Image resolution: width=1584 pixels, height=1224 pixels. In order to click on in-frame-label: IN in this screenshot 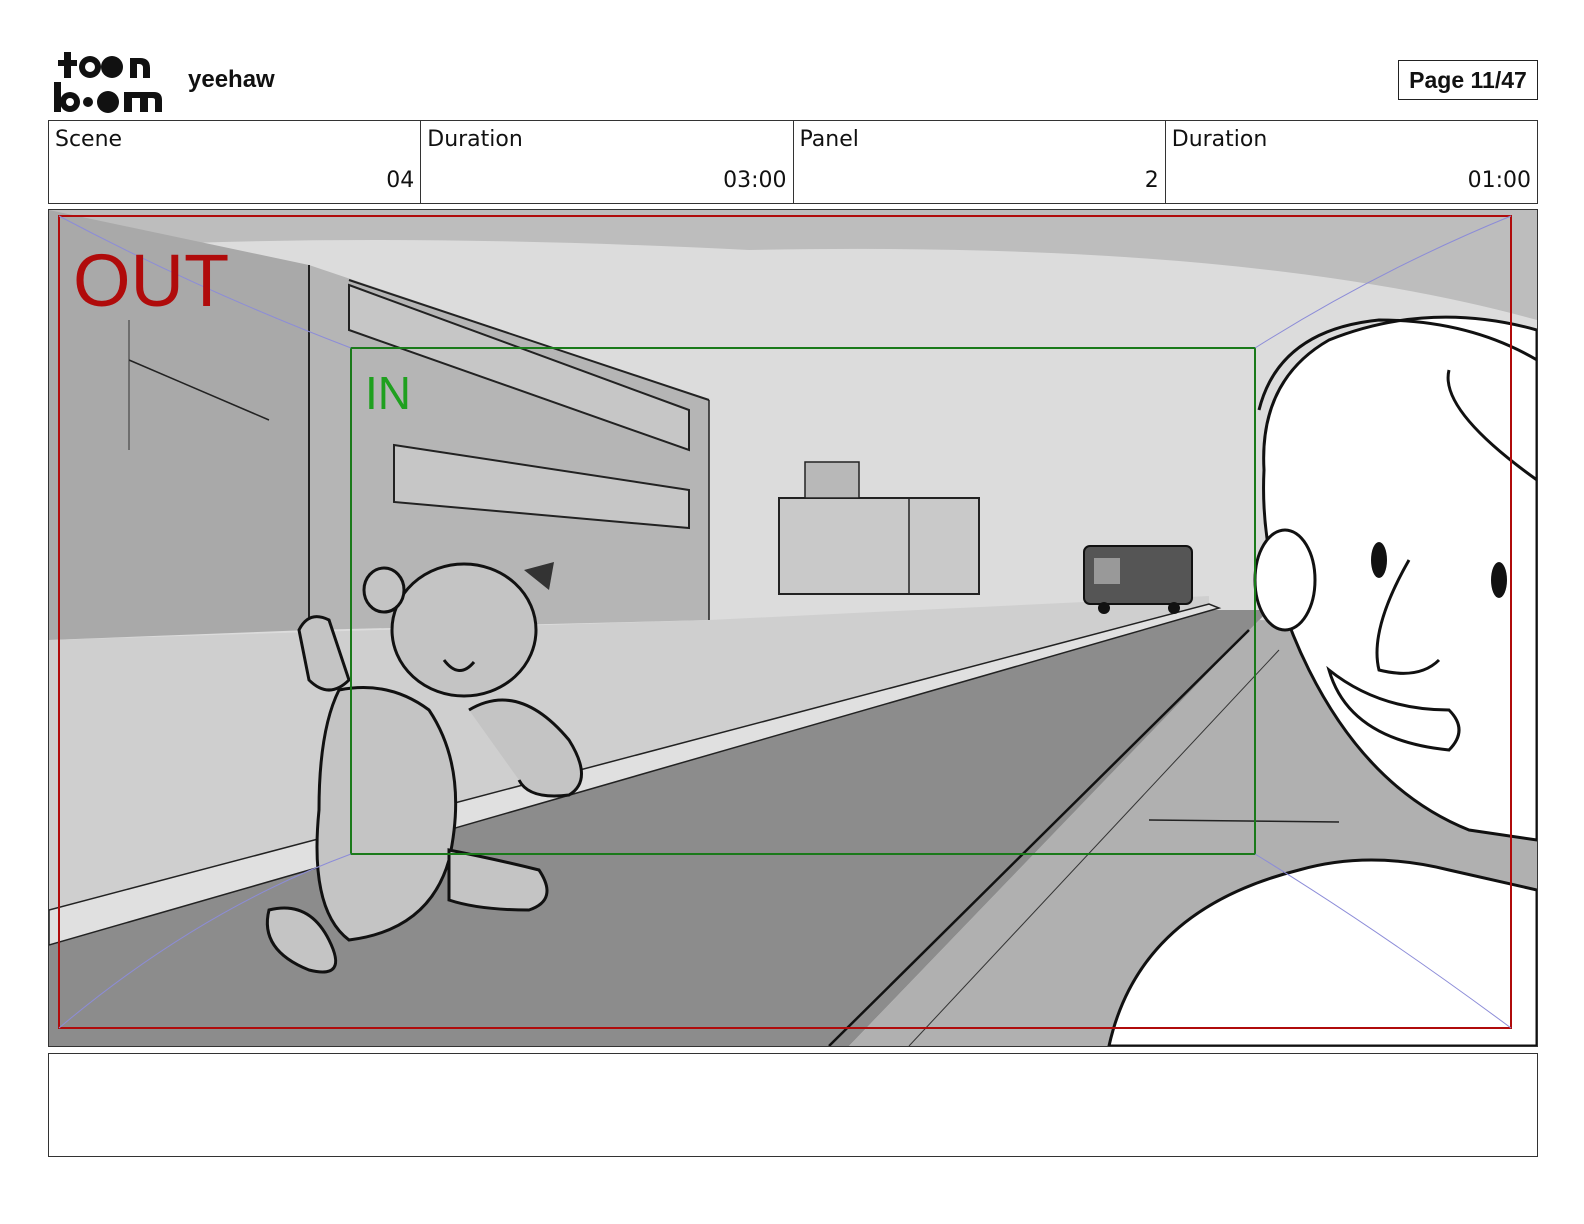, I will do `click(388, 393)`.